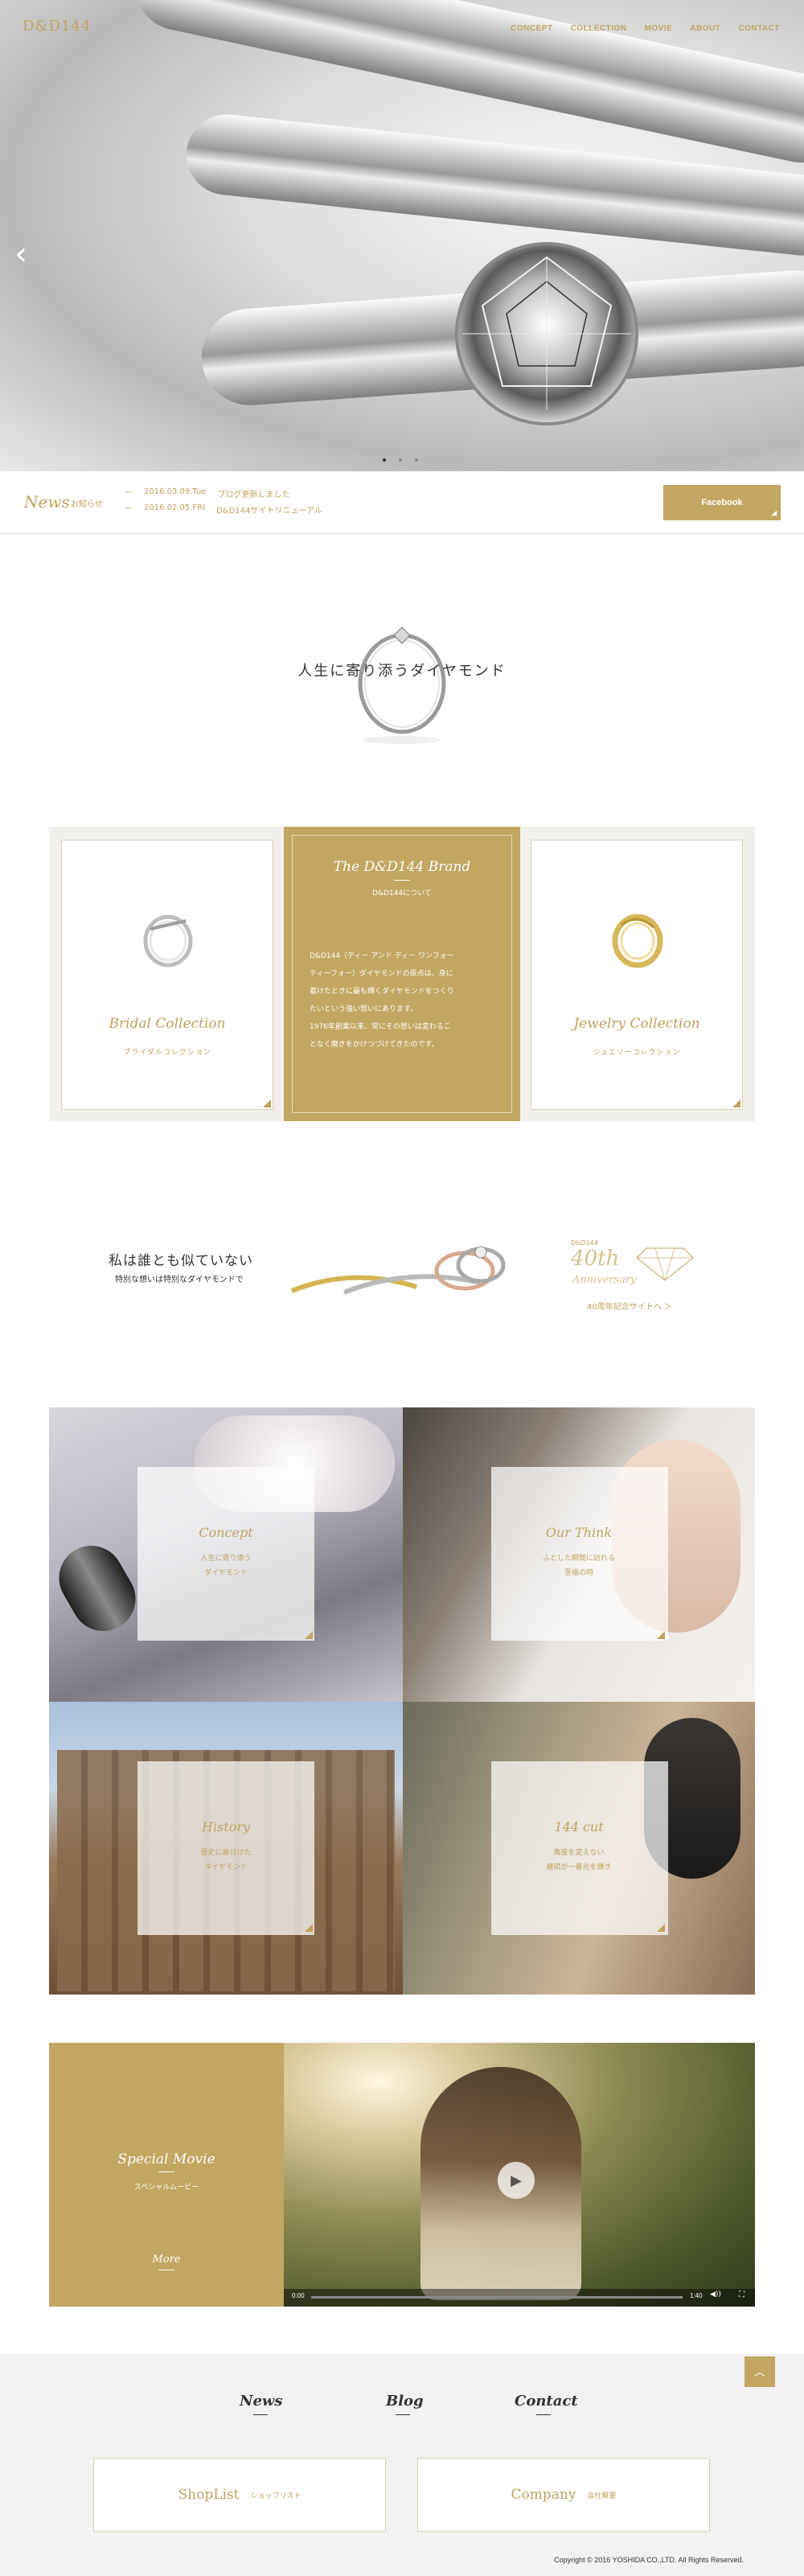 The image size is (804, 2576). Describe the element at coordinates (57, 26) in the screenshot. I see `site-logo: D&D144` at that location.